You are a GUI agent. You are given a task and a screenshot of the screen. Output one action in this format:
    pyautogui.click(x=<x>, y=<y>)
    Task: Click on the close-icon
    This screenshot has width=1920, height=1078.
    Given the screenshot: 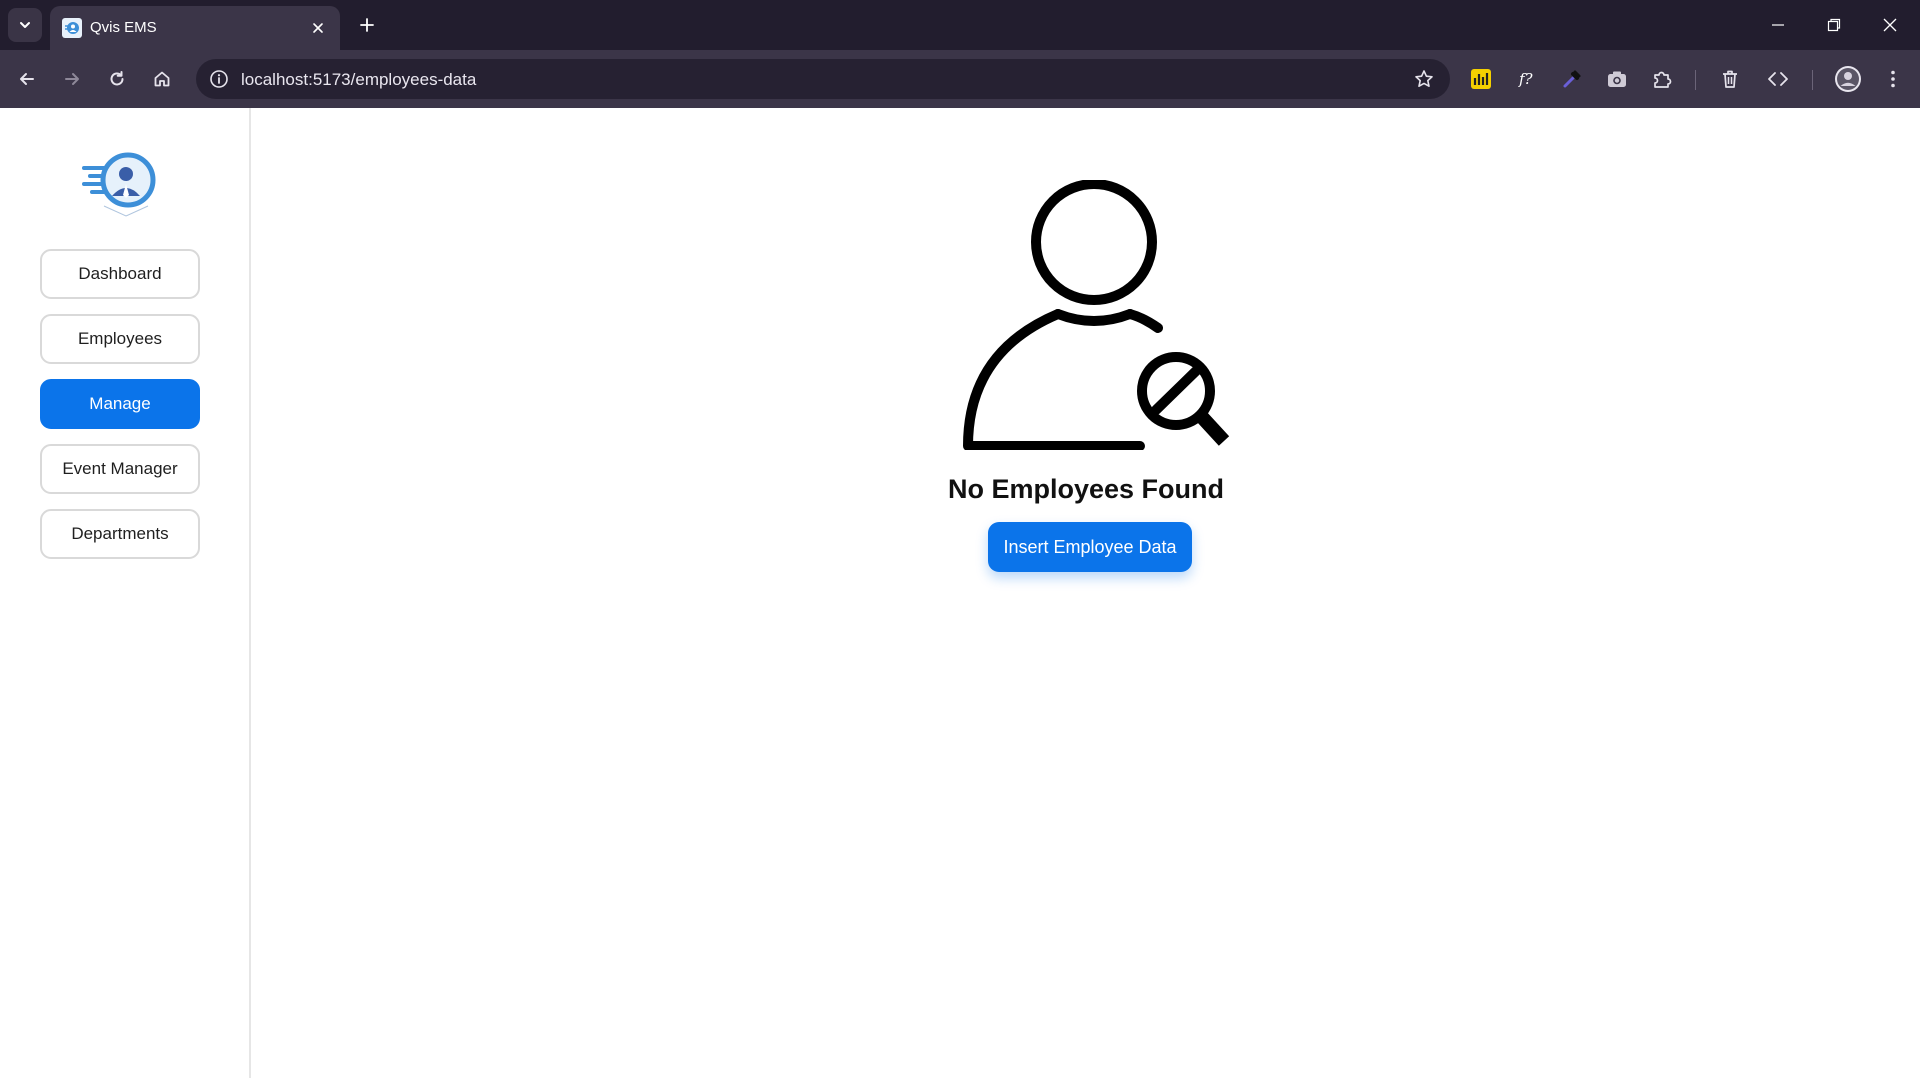 What is the action you would take?
    pyautogui.click(x=318, y=28)
    